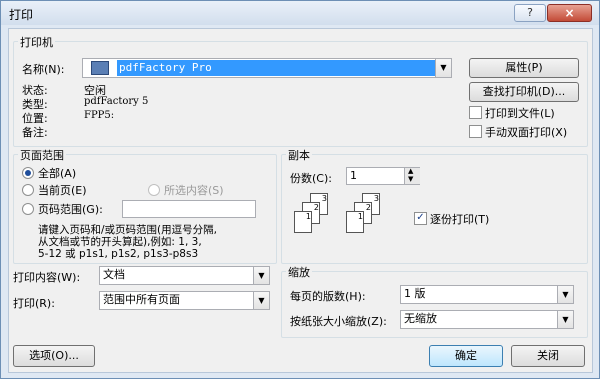  I want to click on spin-up-icon: ▲, so click(410, 171).